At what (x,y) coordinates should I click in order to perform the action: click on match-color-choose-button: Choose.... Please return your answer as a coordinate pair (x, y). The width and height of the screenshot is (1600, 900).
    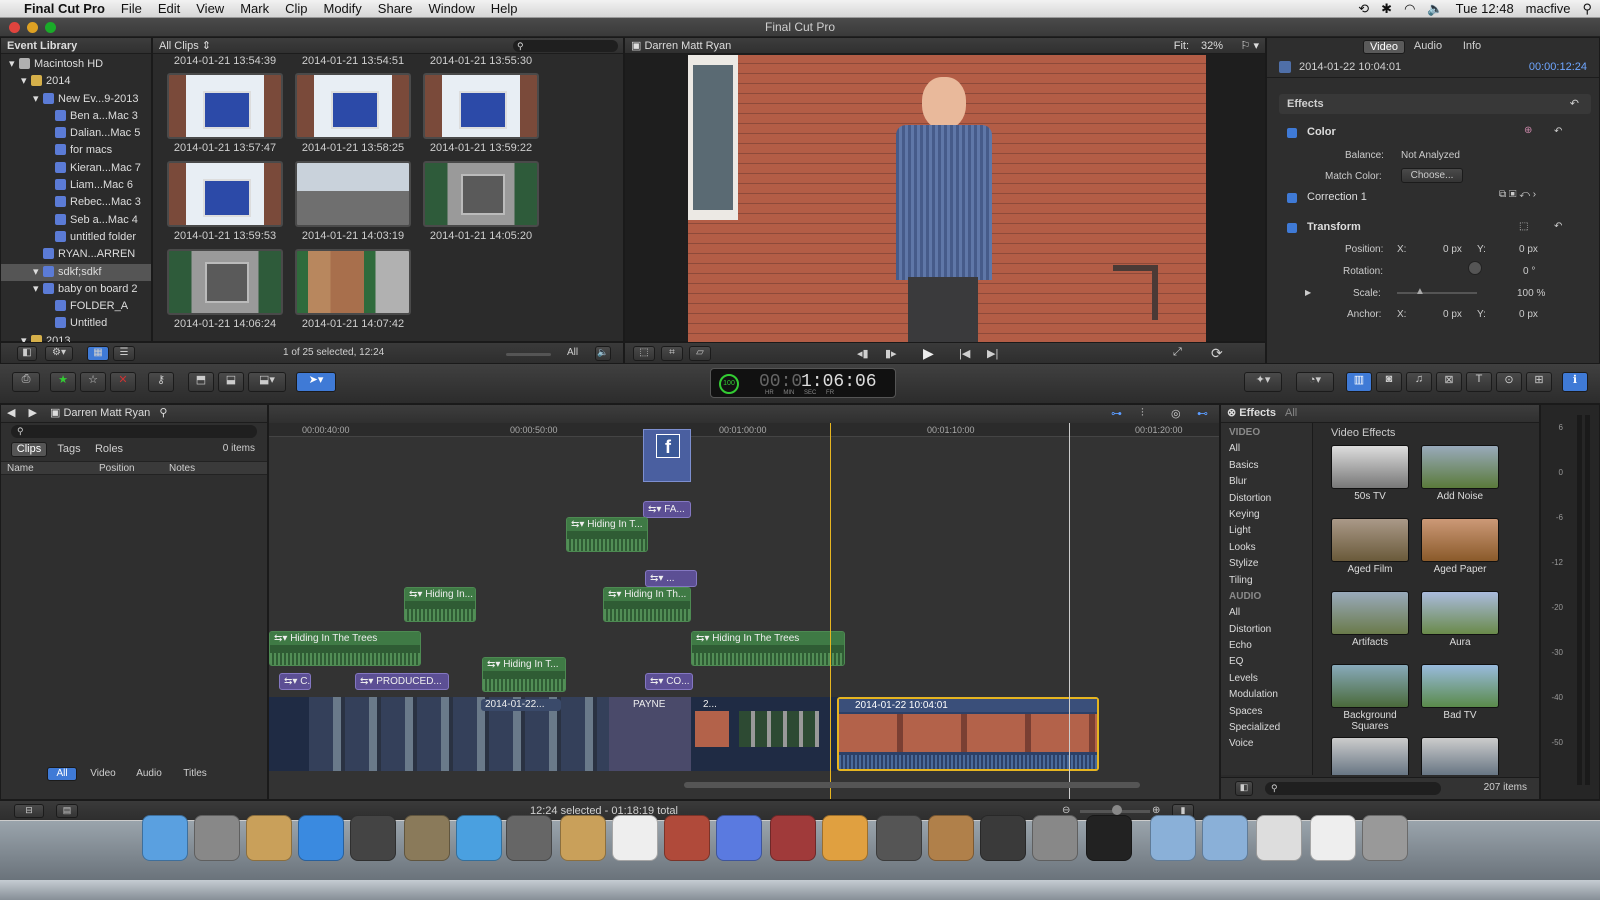
    Looking at the image, I should click on (1432, 175).